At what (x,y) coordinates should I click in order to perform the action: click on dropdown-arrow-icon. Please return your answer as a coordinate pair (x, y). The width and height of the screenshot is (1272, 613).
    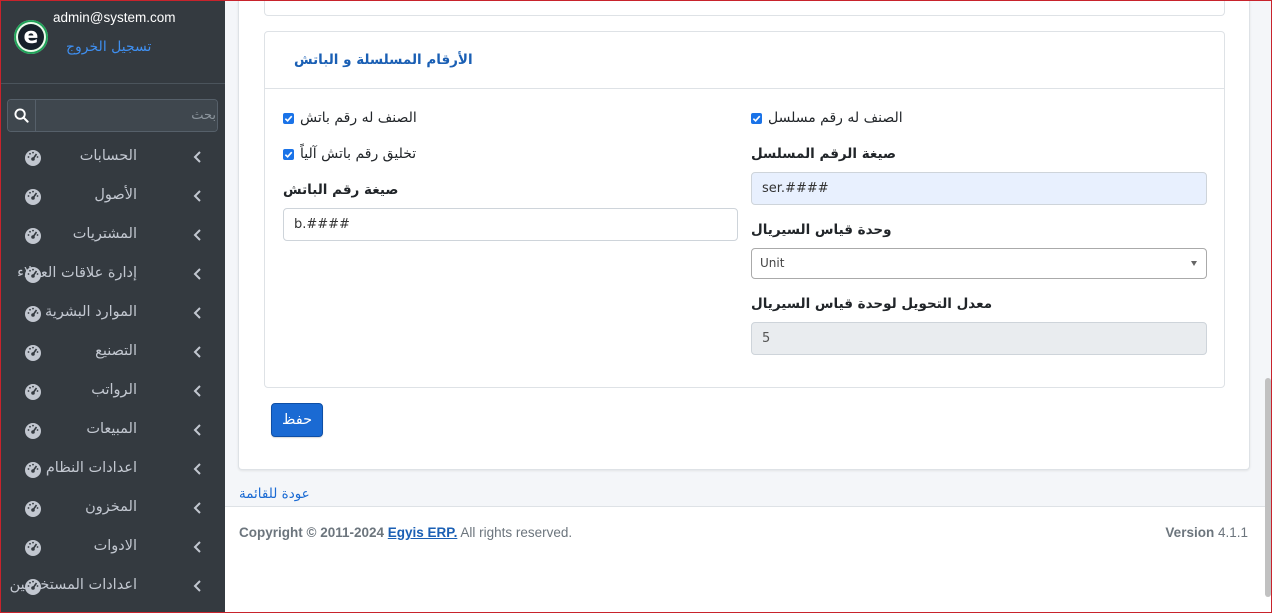
    Looking at the image, I should click on (1194, 263).